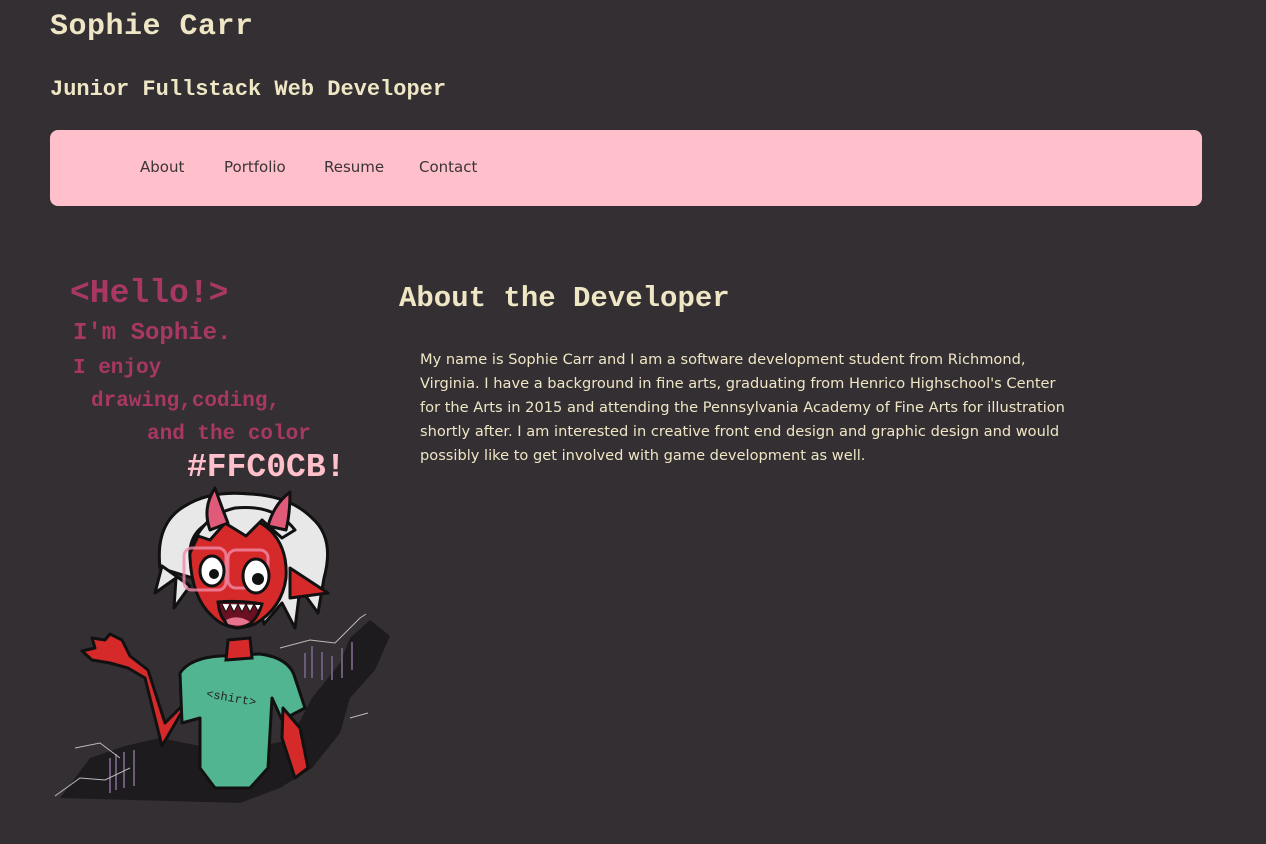  What do you see at coordinates (136, 690) in the screenshot?
I see `waving-arm` at bounding box center [136, 690].